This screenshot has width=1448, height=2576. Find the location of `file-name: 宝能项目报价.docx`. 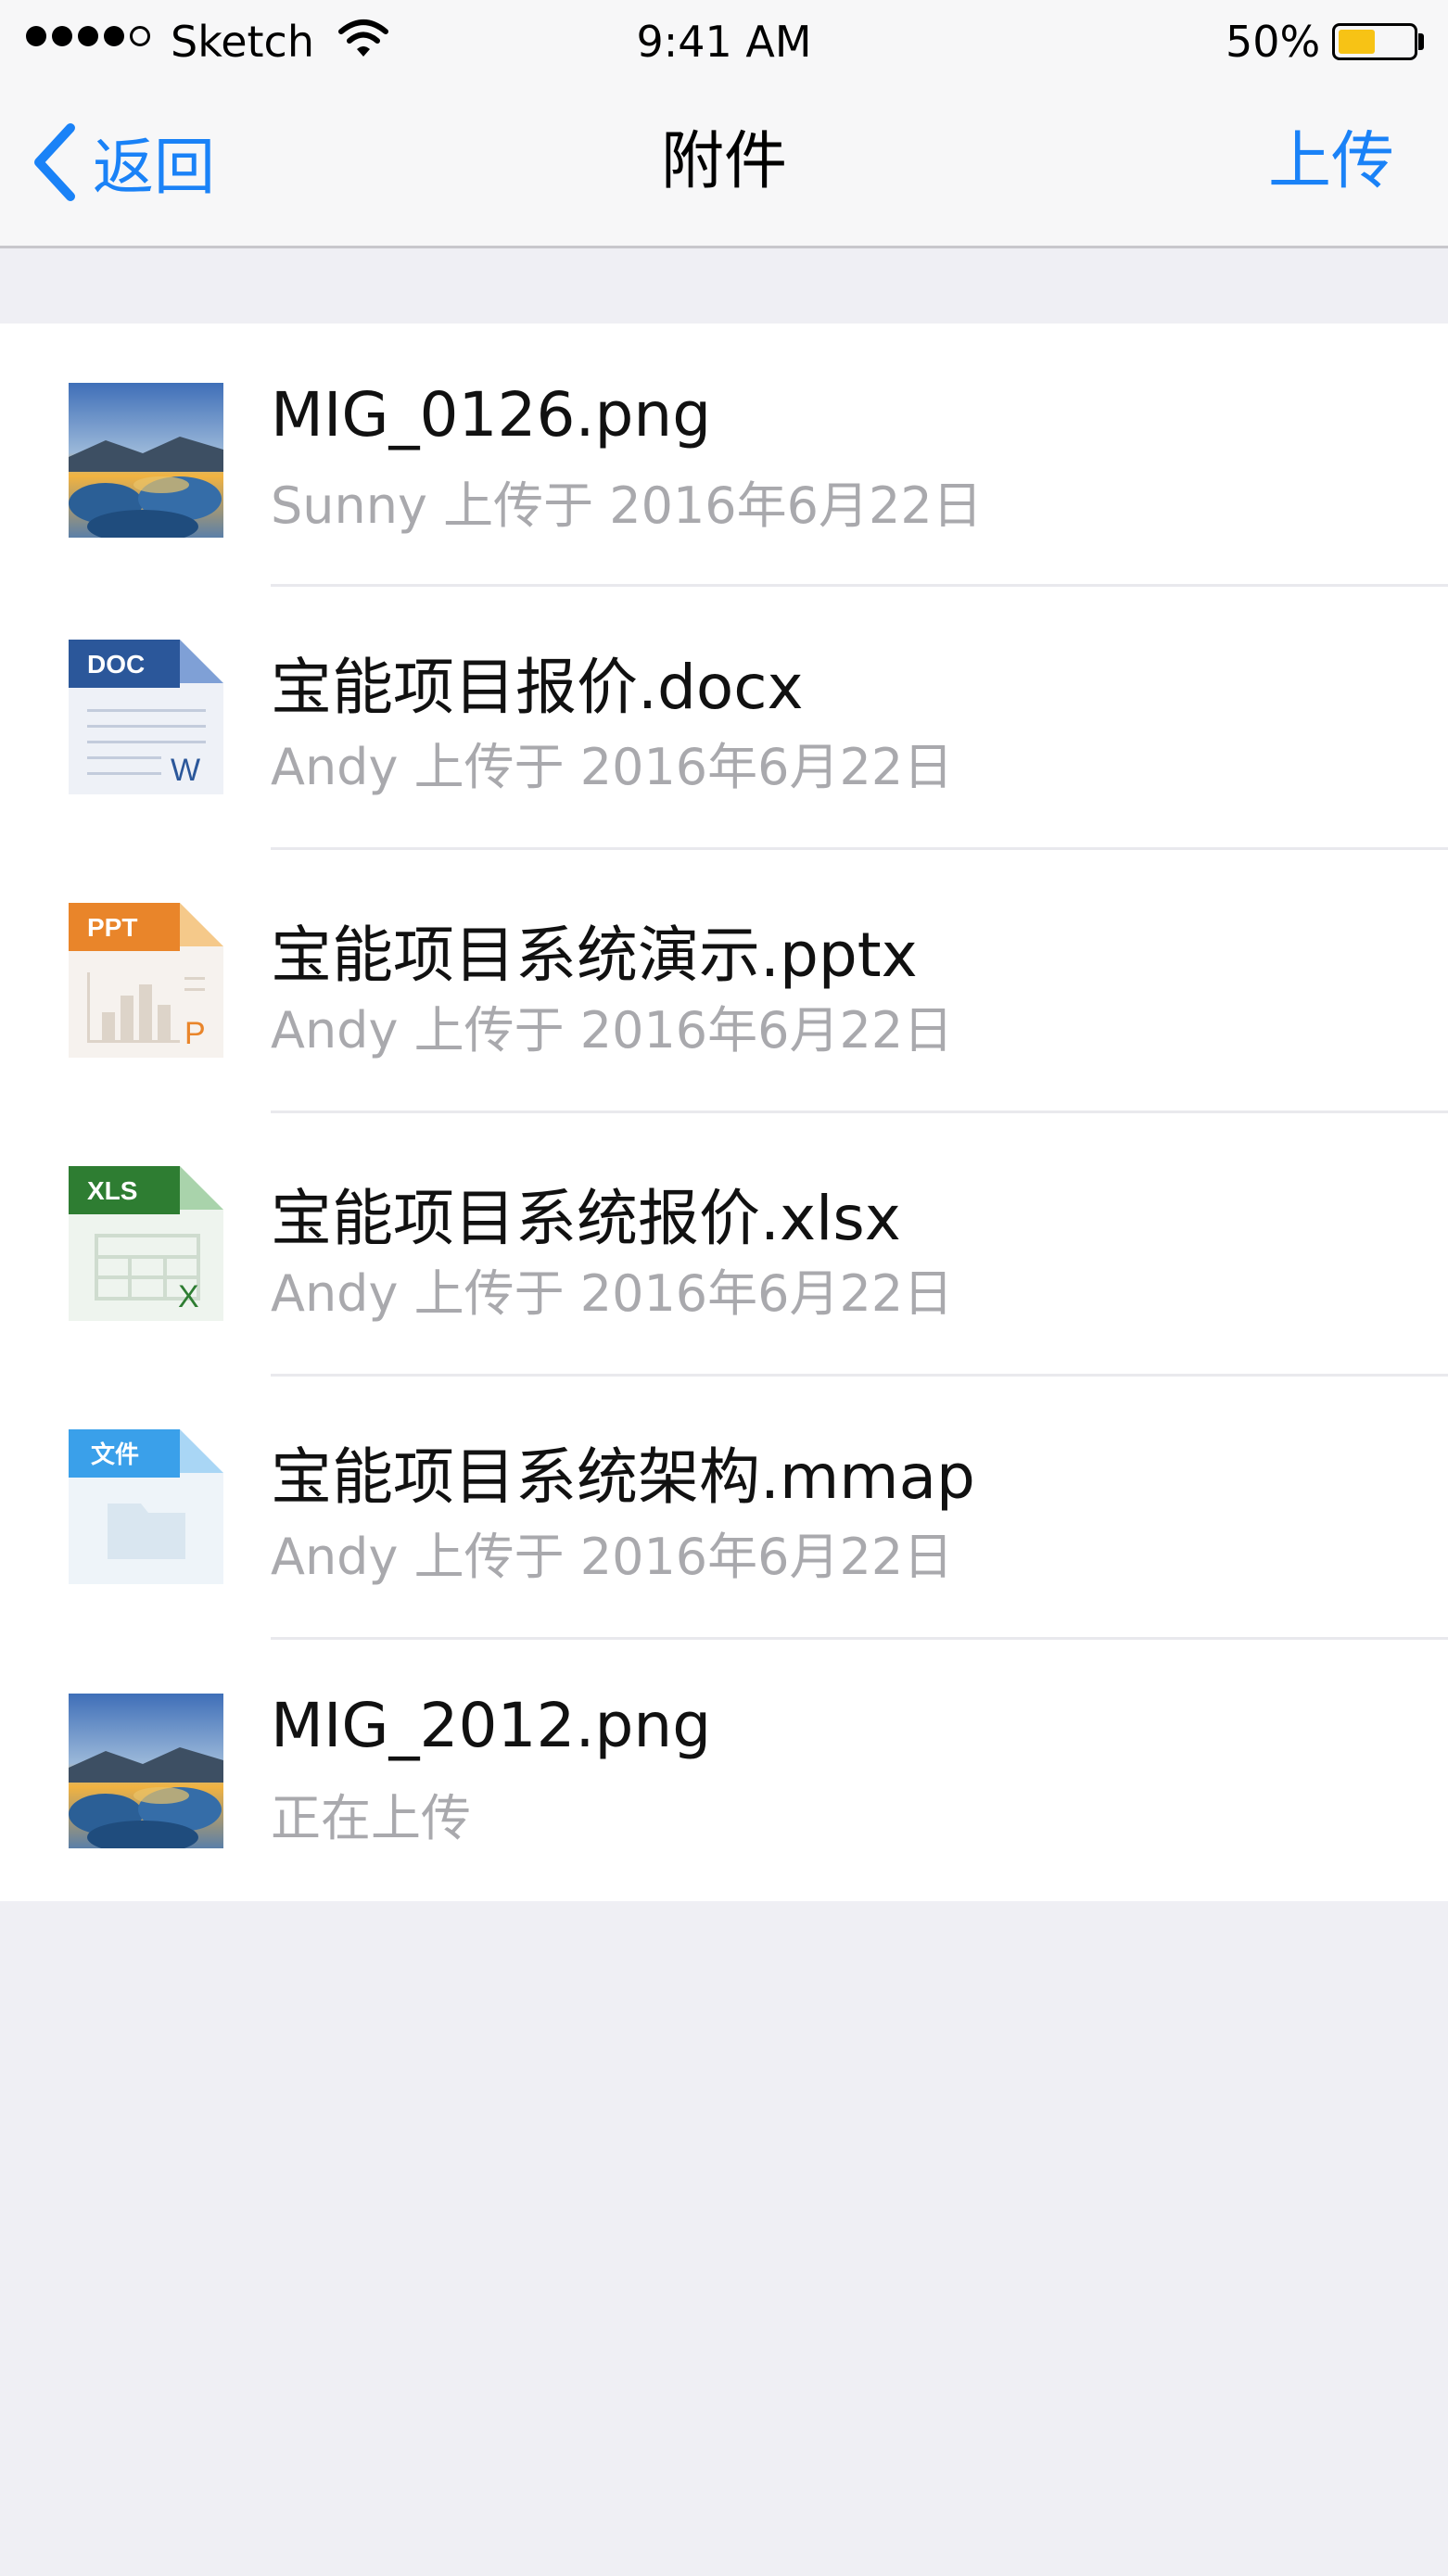

file-name: 宝能项目报价.docx is located at coordinates (537, 687).